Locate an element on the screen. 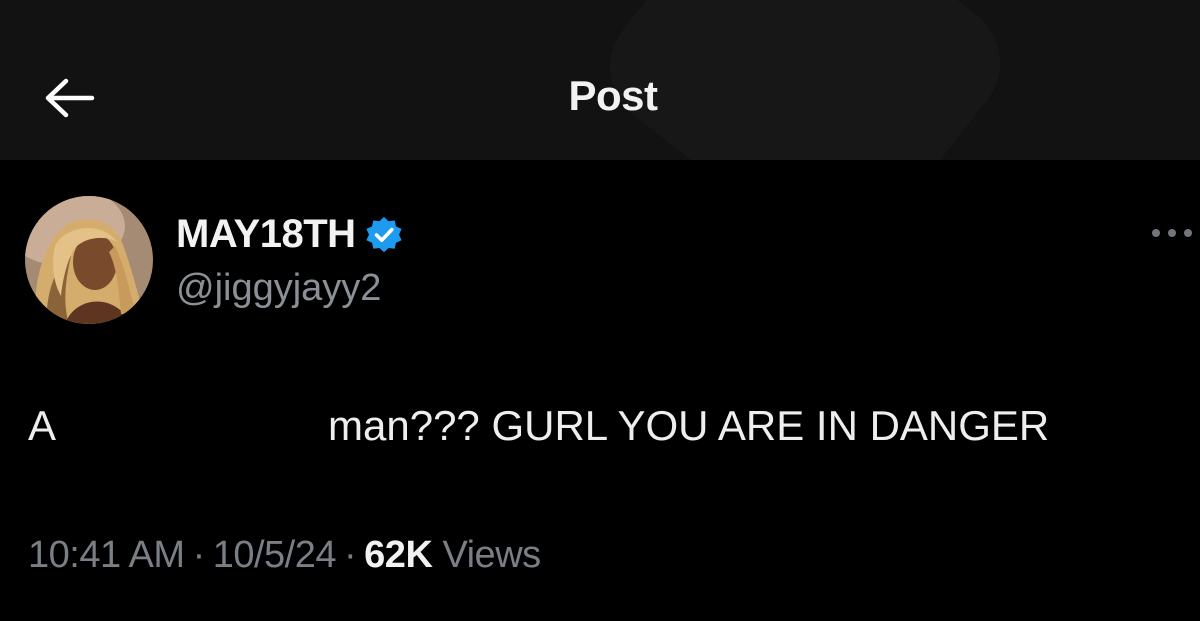 Image resolution: width=1200 pixels, height=621 pixels. redacted-region is located at coordinates (192, 423).